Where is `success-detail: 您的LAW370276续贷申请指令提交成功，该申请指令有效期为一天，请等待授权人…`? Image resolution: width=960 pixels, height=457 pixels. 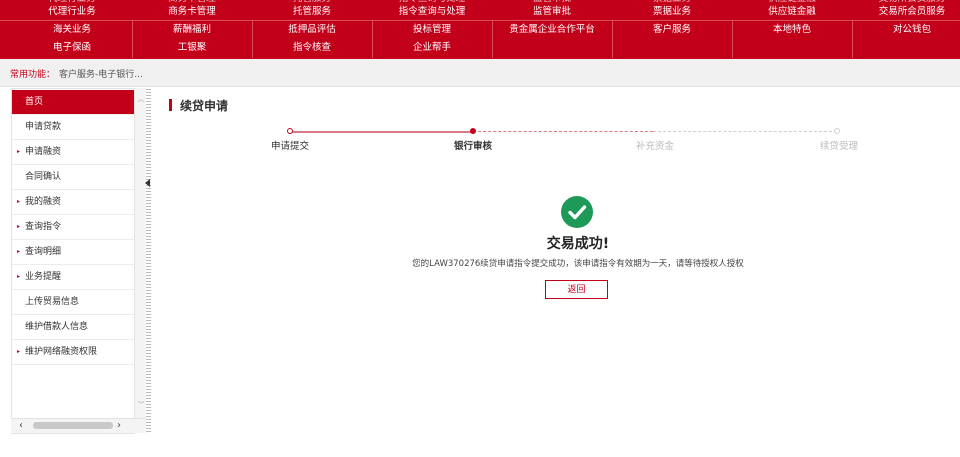
success-detail: 您的LAW370276续贷申请指令提交成功，该申请指令有效期为一天，请等待授权人… is located at coordinates (578, 264).